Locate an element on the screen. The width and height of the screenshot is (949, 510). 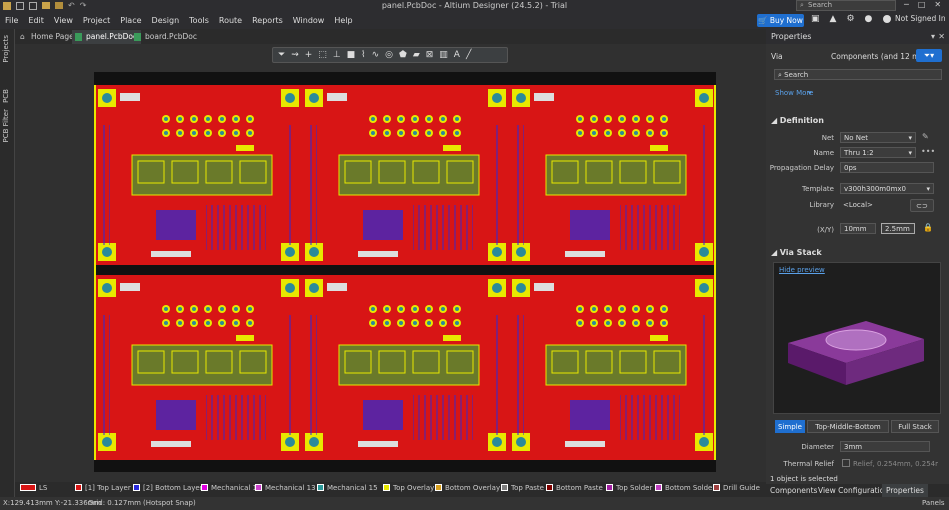
menu-design: Design is located at coordinates (166, 20).